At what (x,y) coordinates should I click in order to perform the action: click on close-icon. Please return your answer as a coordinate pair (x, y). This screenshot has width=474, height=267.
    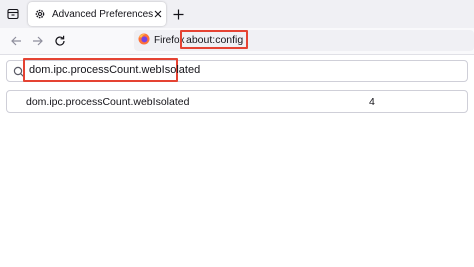
    Looking at the image, I should click on (157, 14).